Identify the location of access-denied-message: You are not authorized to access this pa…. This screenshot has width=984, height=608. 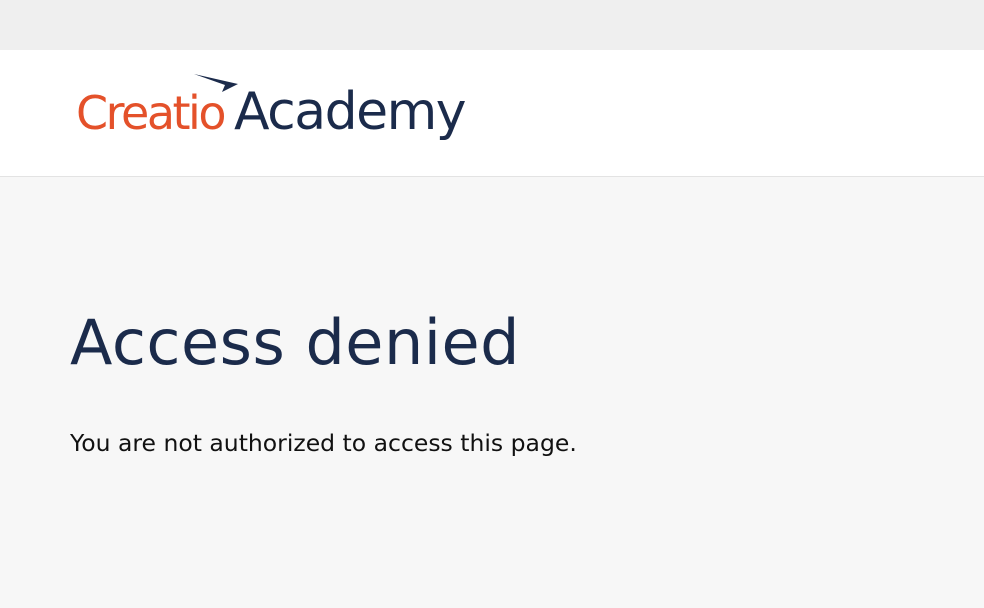
(323, 443).